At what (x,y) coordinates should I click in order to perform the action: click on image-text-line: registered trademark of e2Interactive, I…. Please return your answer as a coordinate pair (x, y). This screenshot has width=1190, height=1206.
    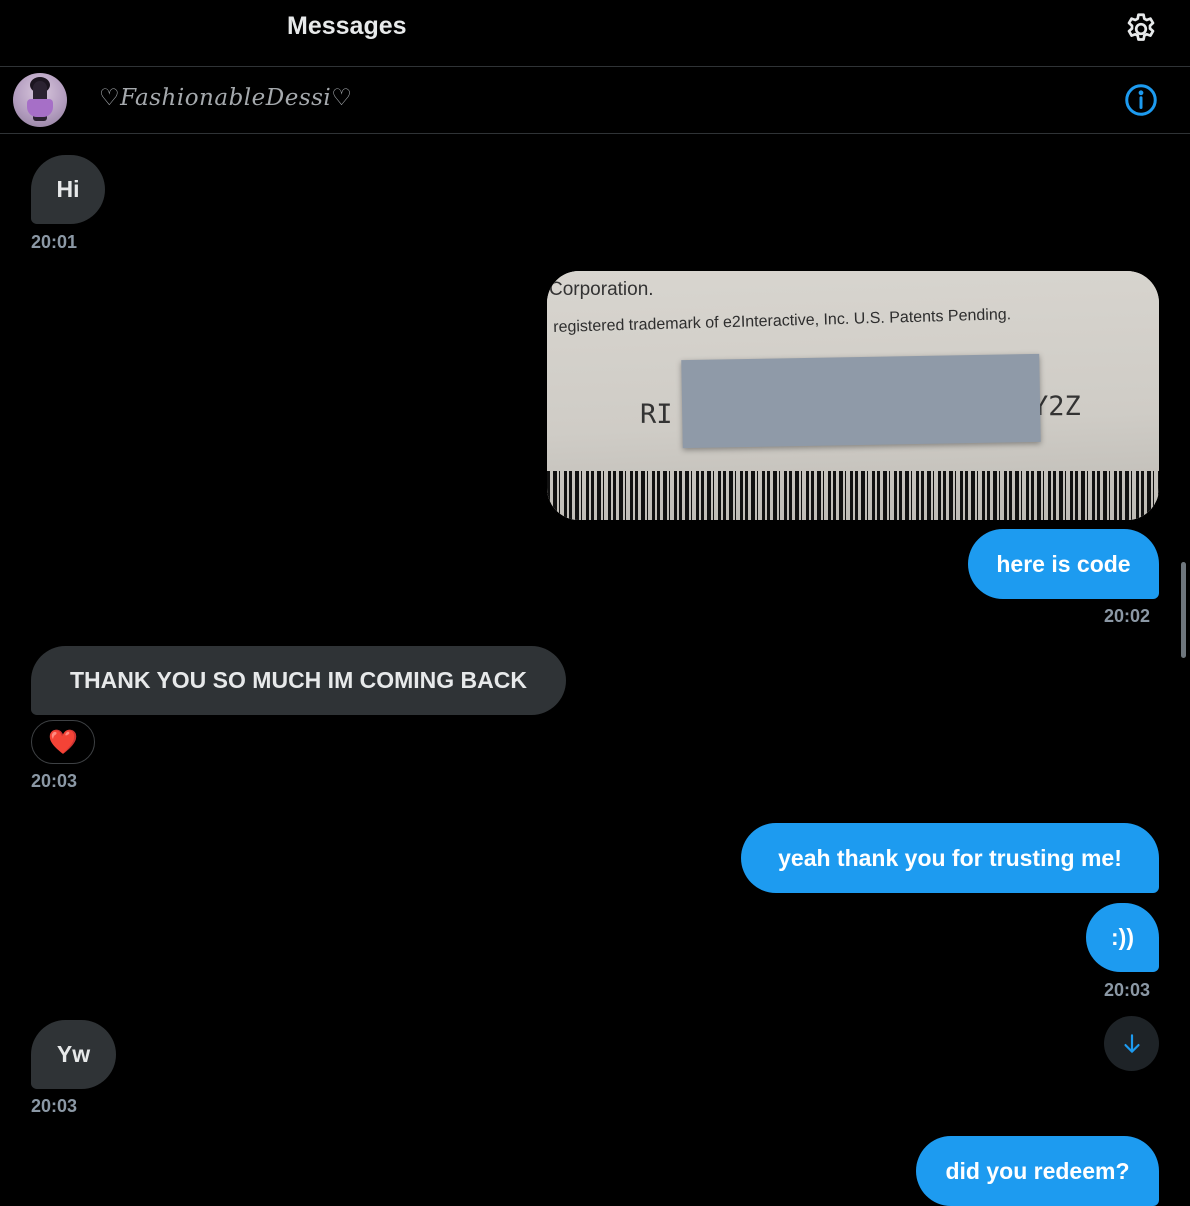
    Looking at the image, I should click on (782, 321).